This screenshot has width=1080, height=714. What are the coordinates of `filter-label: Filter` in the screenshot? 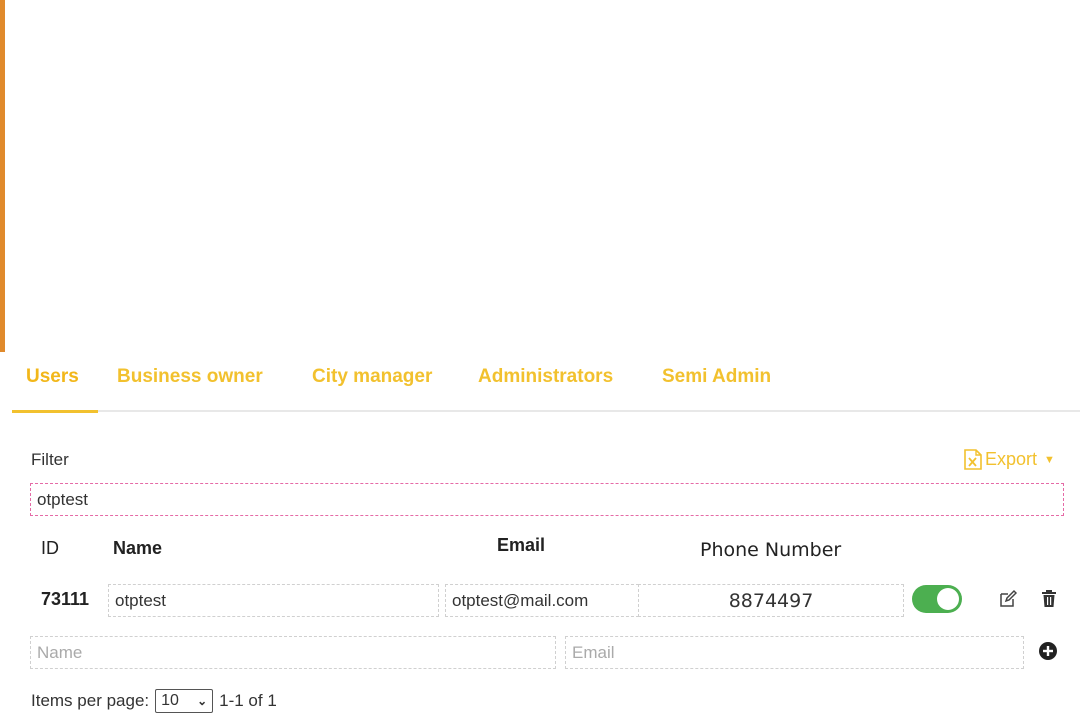 It's located at (50, 459).